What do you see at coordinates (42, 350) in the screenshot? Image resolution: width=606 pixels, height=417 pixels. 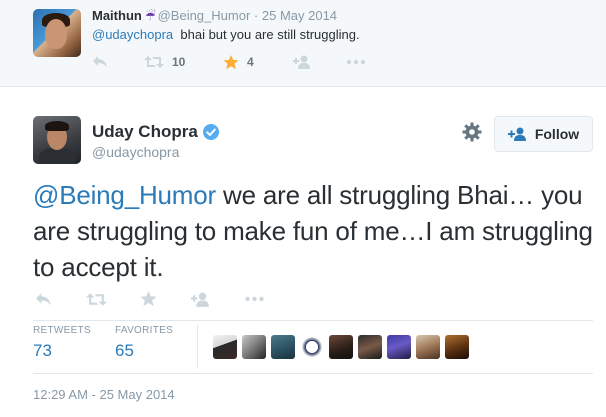 I see `retweets-value: 73` at bounding box center [42, 350].